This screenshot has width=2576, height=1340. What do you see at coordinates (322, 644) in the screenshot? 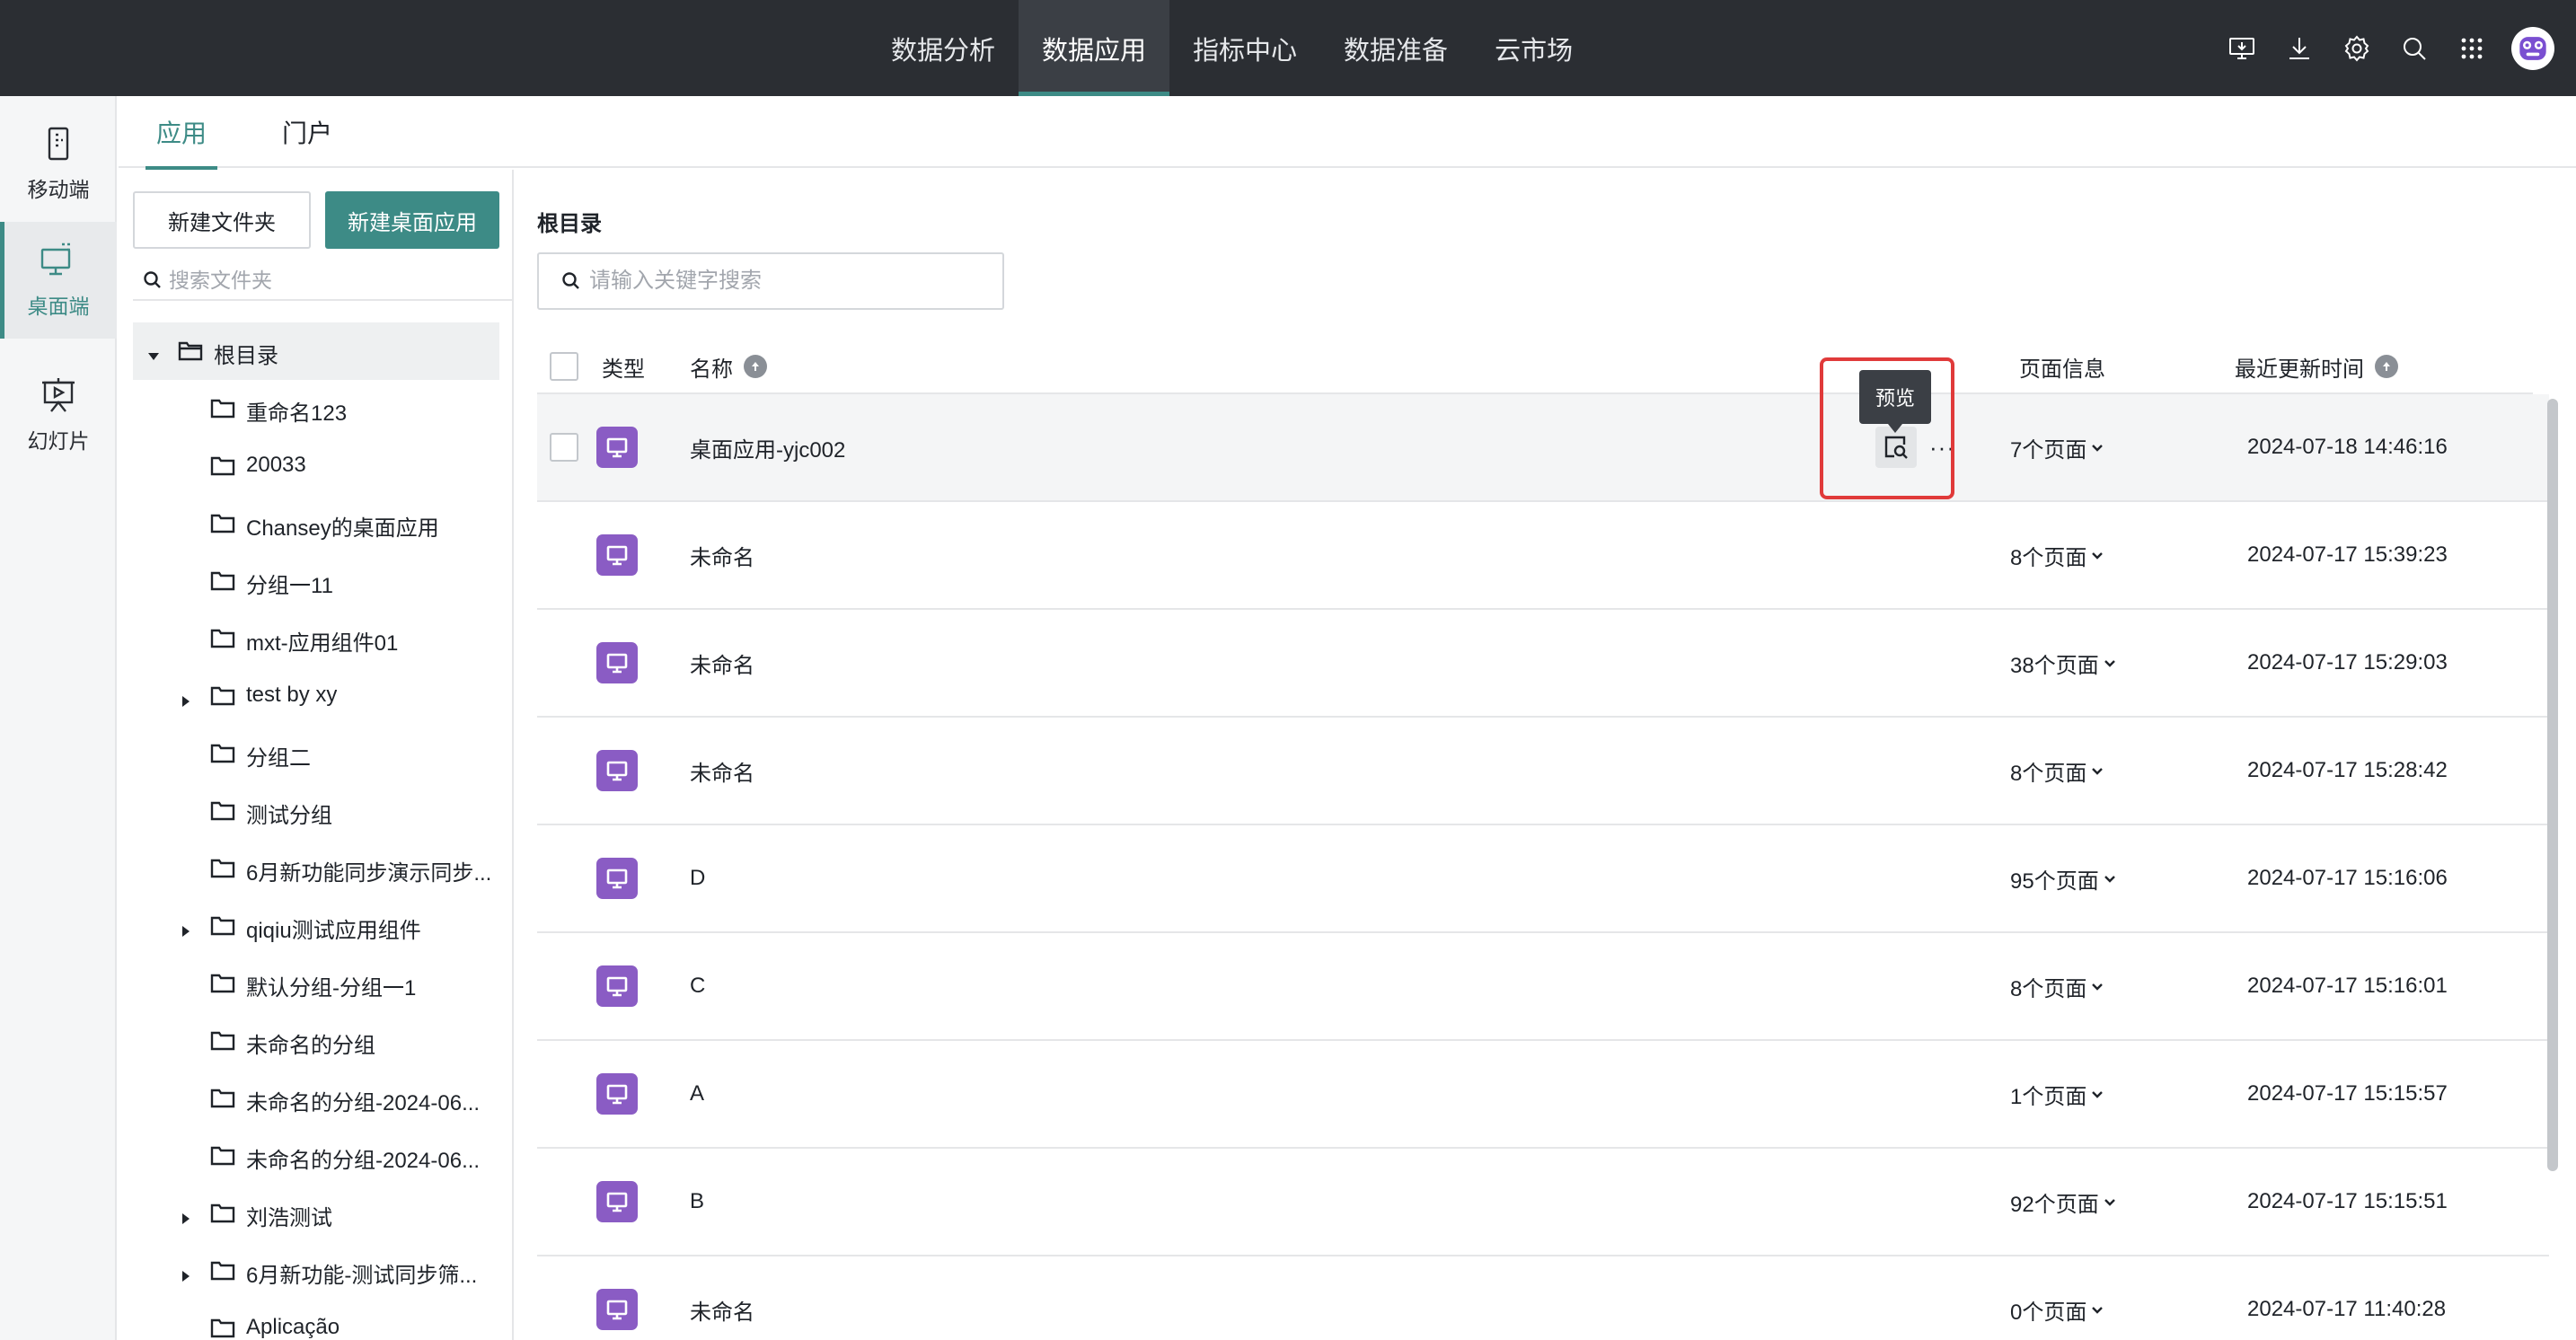
I see `tree-label: mxt-应用组件01` at bounding box center [322, 644].